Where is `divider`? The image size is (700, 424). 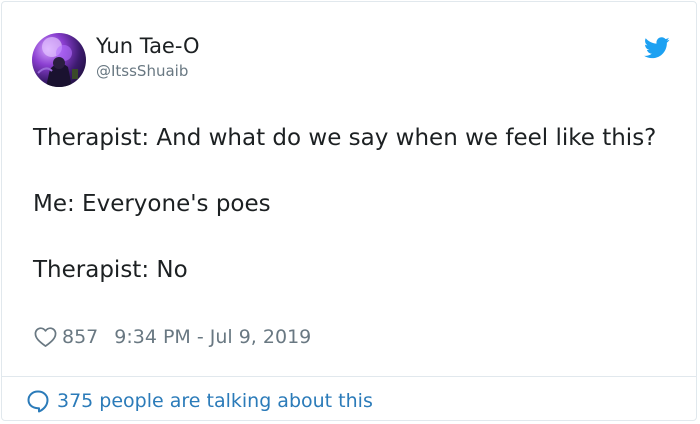 divider is located at coordinates (349, 376).